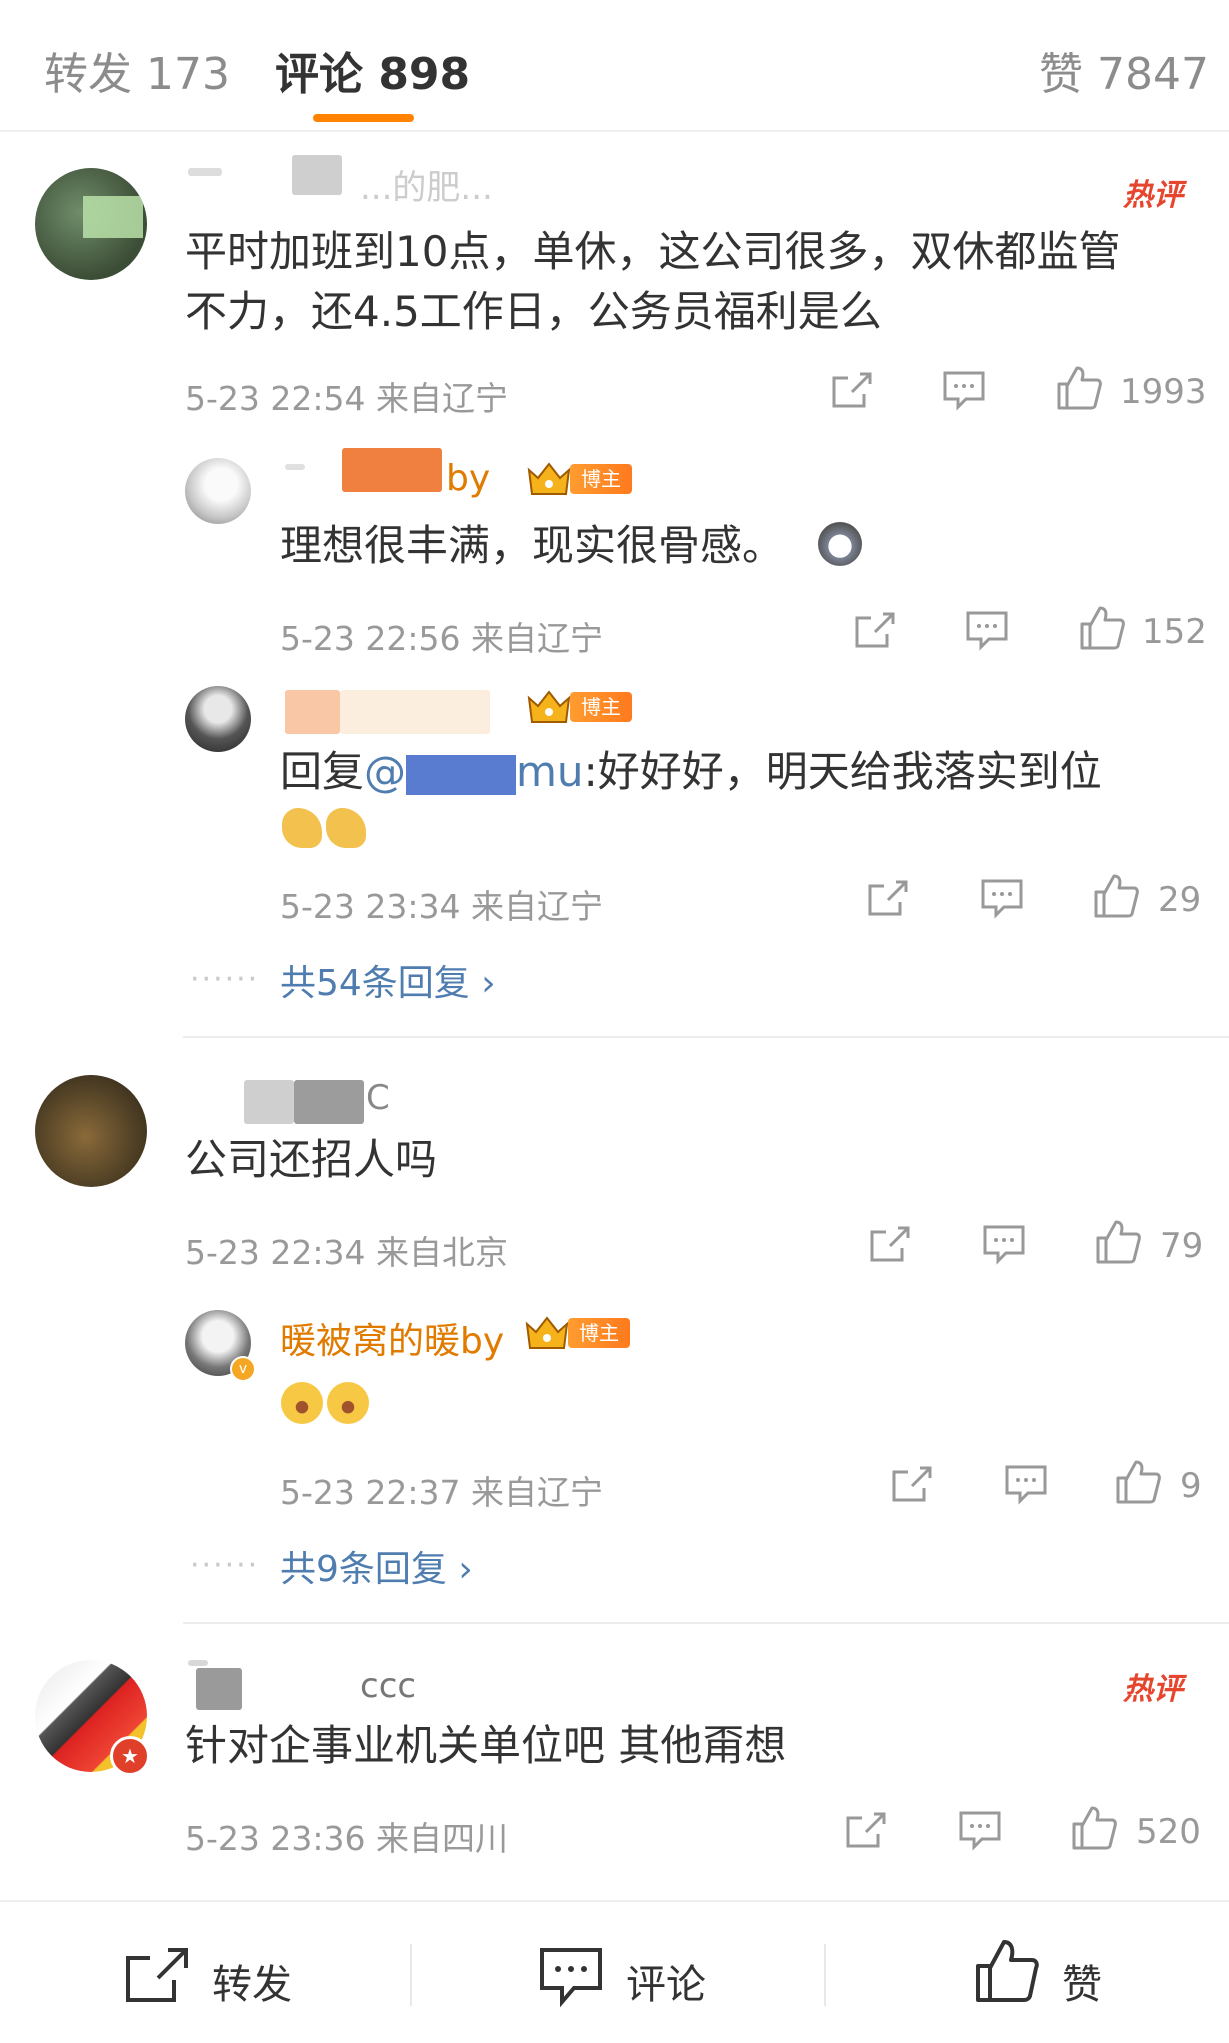 The width and height of the screenshot is (1229, 2043). What do you see at coordinates (691, 771) in the screenshot?
I see `reply-text: 回复@ mu:好好好，明天给我落实到位` at bounding box center [691, 771].